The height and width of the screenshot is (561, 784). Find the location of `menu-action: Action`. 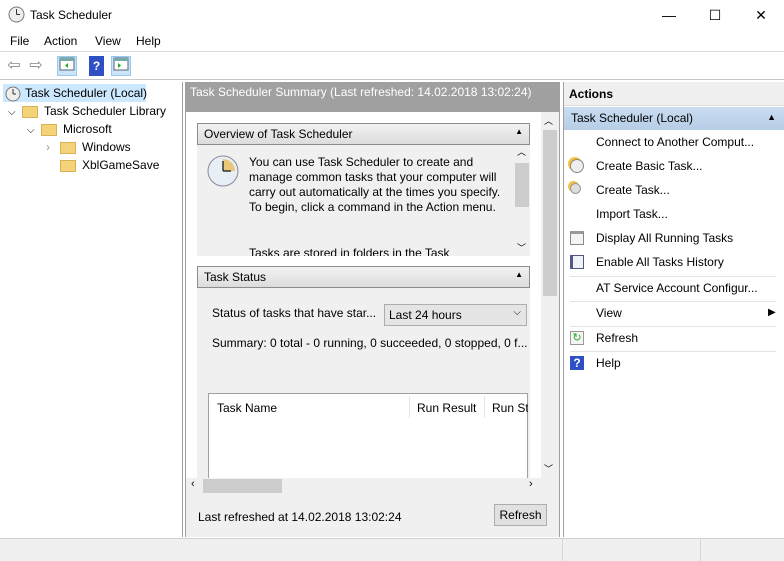

menu-action: Action is located at coordinates (60, 41).